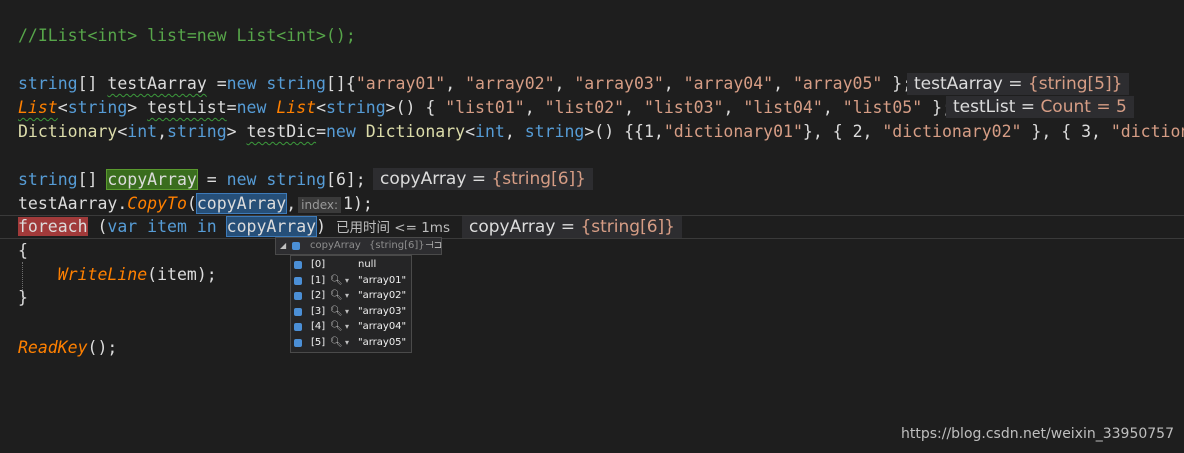 Image resolution: width=1184 pixels, height=453 pixels. Describe the element at coordinates (283, 246) in the screenshot. I see `expand-triangle-icon: ◢` at that location.